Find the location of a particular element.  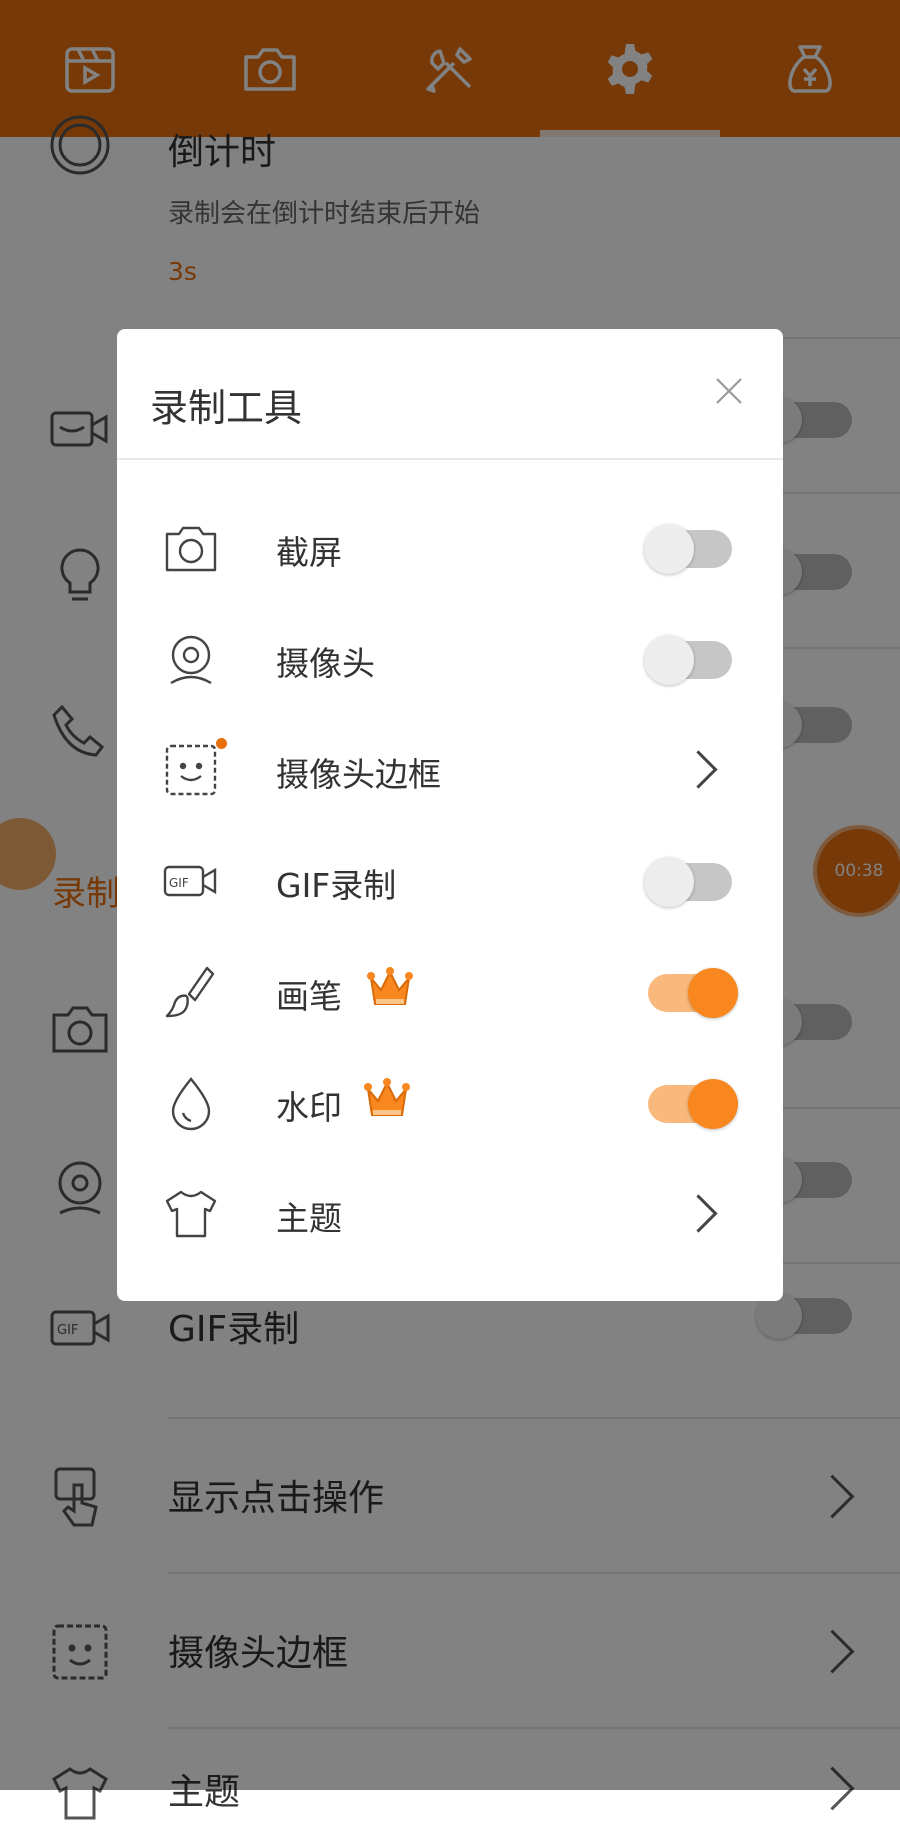

camera-border-icon is located at coordinates (191, 770).